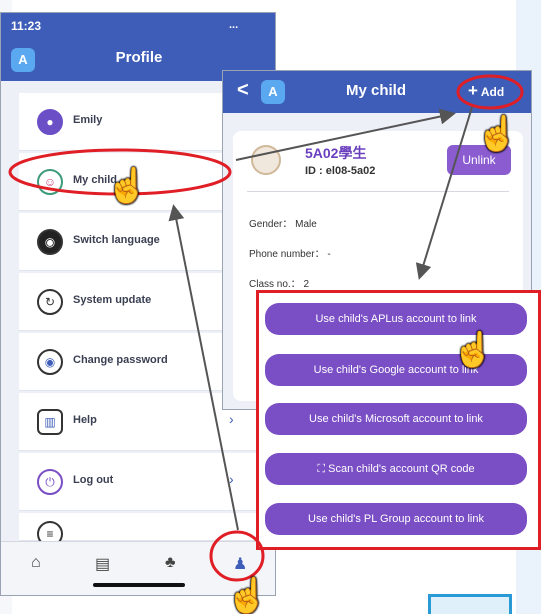 The width and height of the screenshot is (541, 614). Describe the element at coordinates (470, 604) in the screenshot. I see `corner-logo` at that location.